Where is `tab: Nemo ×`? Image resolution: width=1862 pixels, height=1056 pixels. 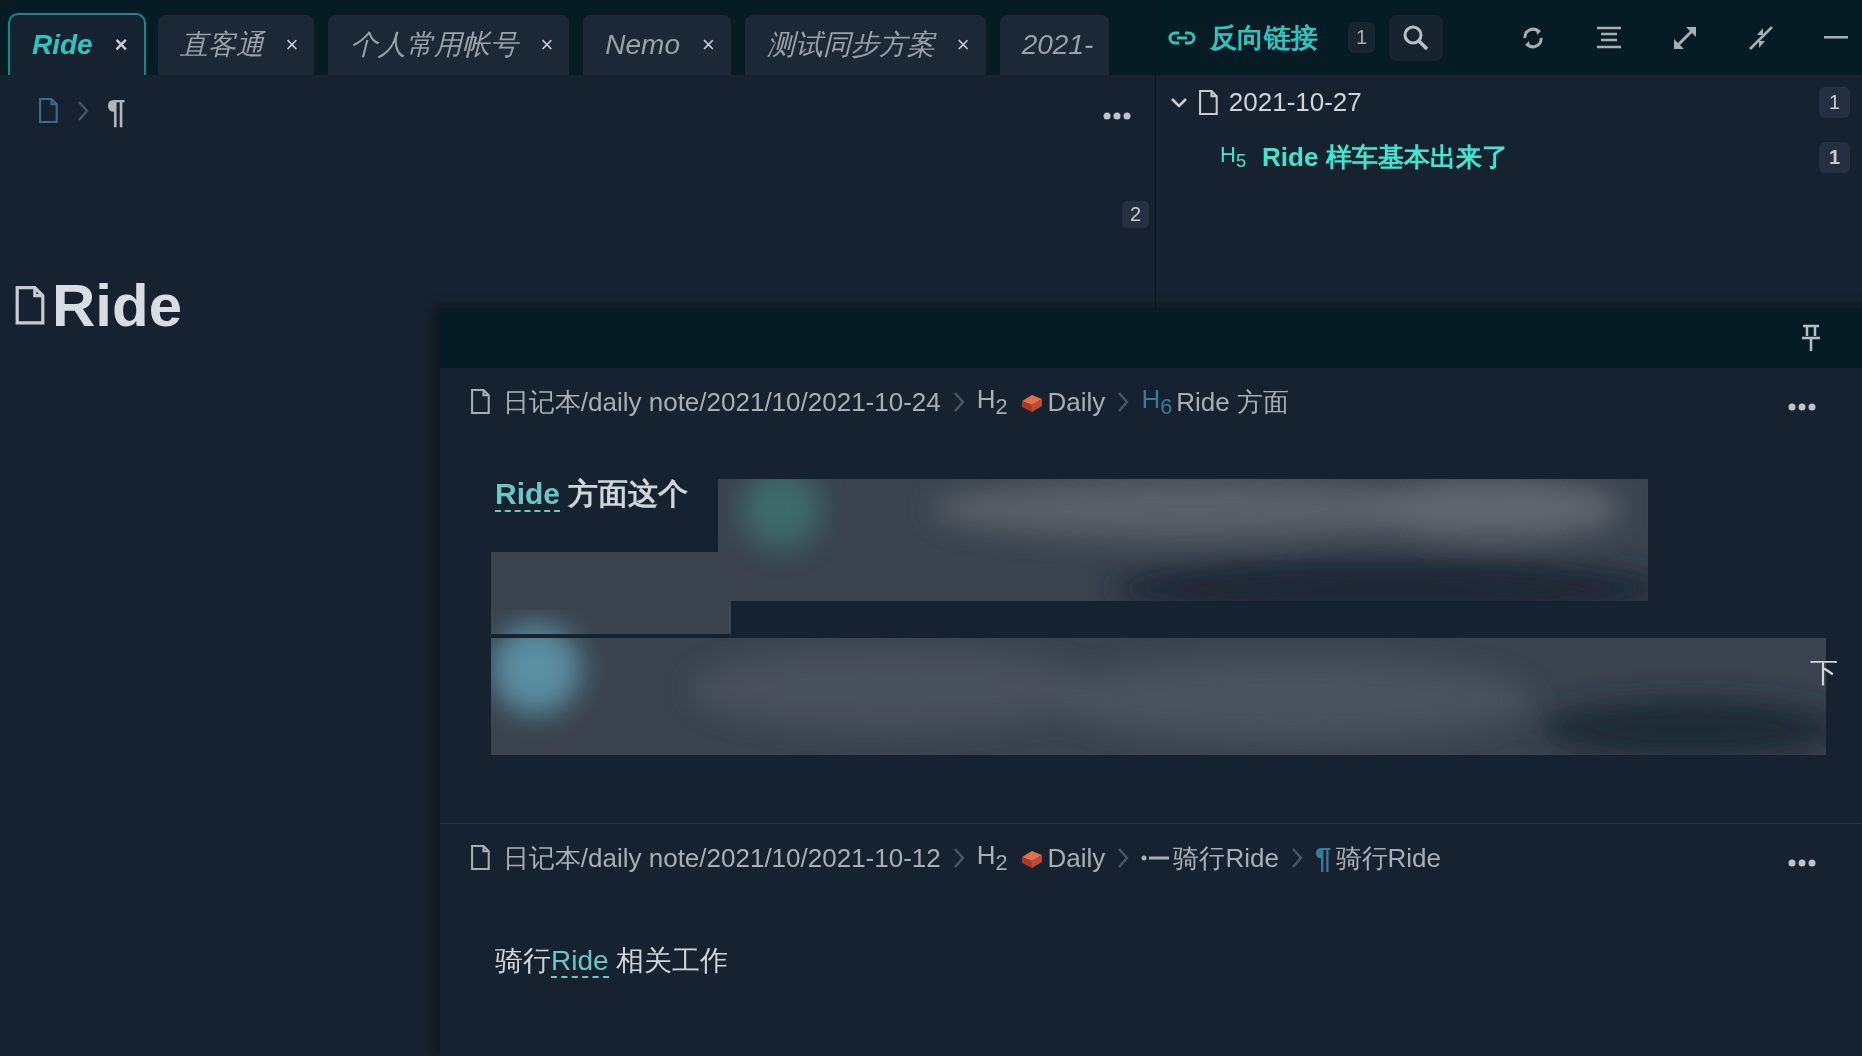
tab: Nemo × is located at coordinates (657, 44).